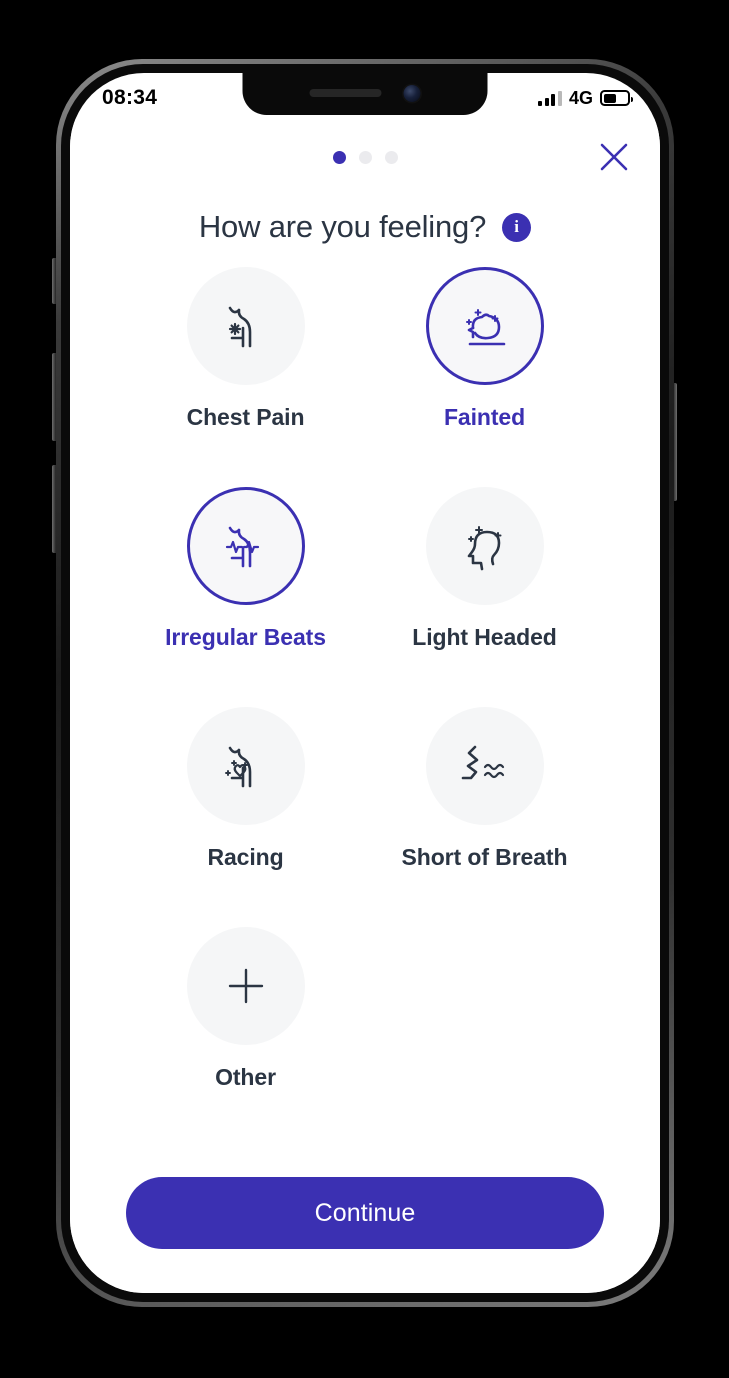 This screenshot has width=729, height=1378. Describe the element at coordinates (242, 547) in the screenshot. I see `irregular-beats-icon` at that location.